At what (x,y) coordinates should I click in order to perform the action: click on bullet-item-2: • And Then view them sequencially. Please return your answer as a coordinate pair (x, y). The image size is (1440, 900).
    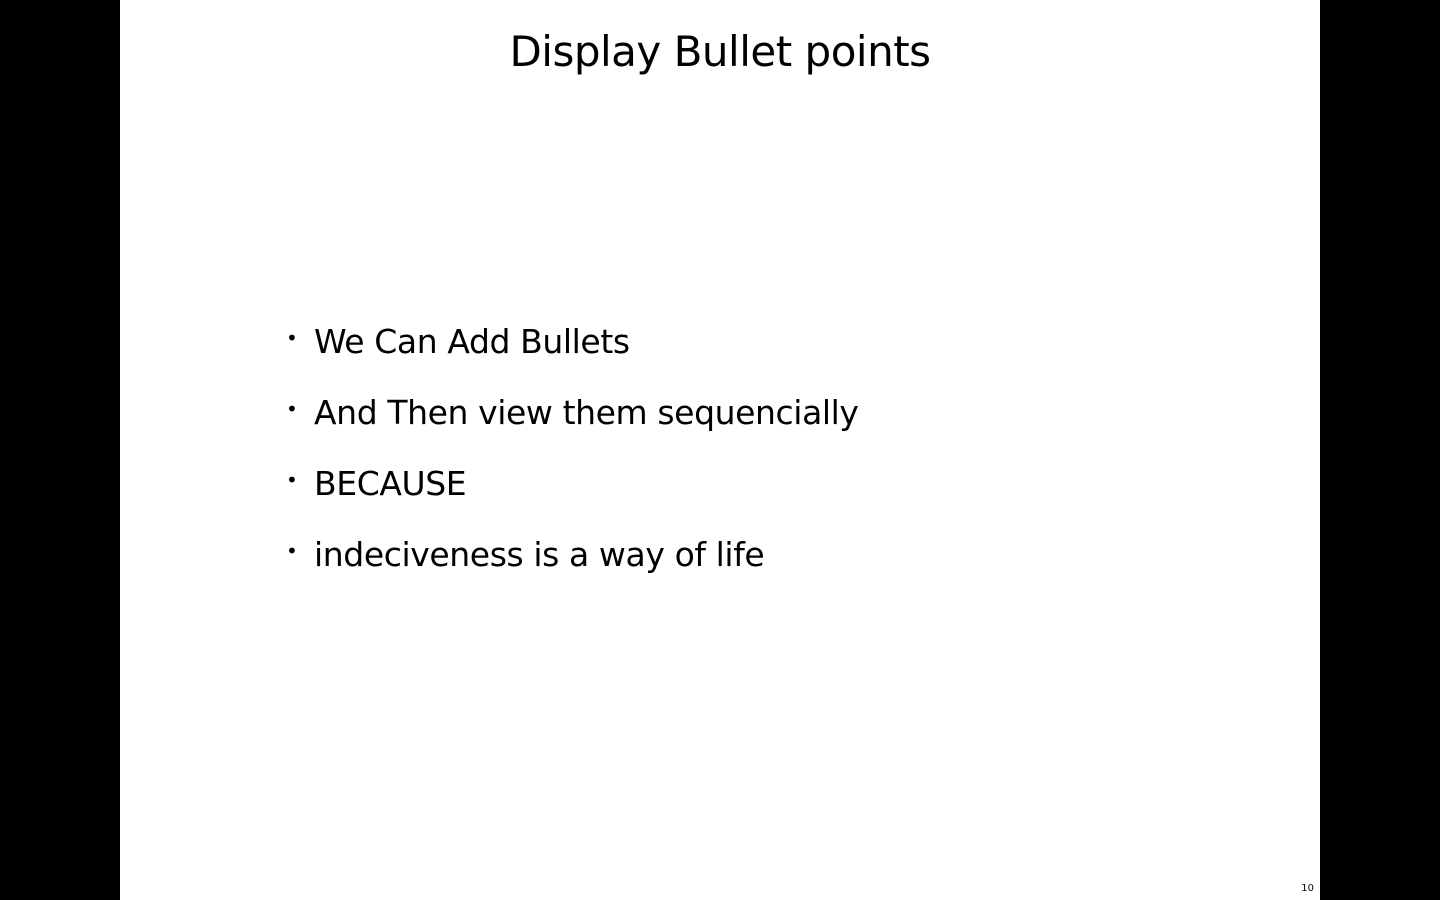
    Looking at the image, I should click on (572, 426).